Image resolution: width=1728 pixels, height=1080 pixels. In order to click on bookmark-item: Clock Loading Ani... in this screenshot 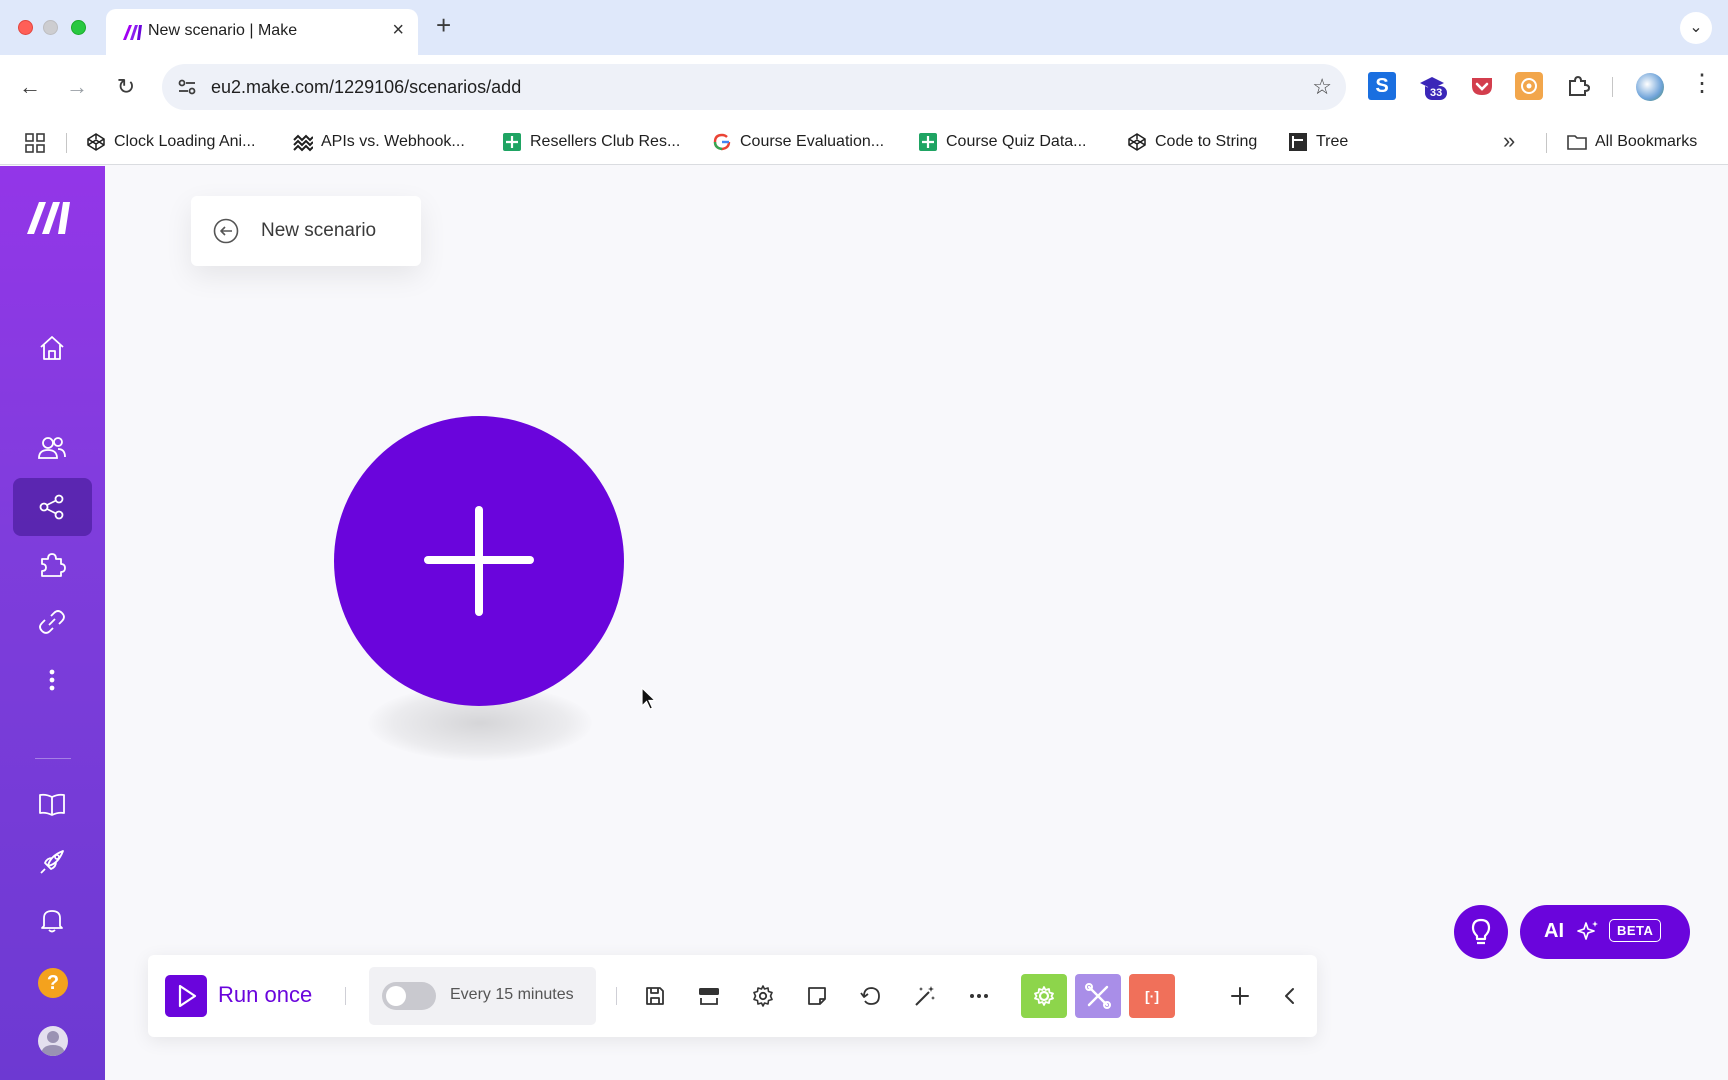, I will do `click(170, 142)`.